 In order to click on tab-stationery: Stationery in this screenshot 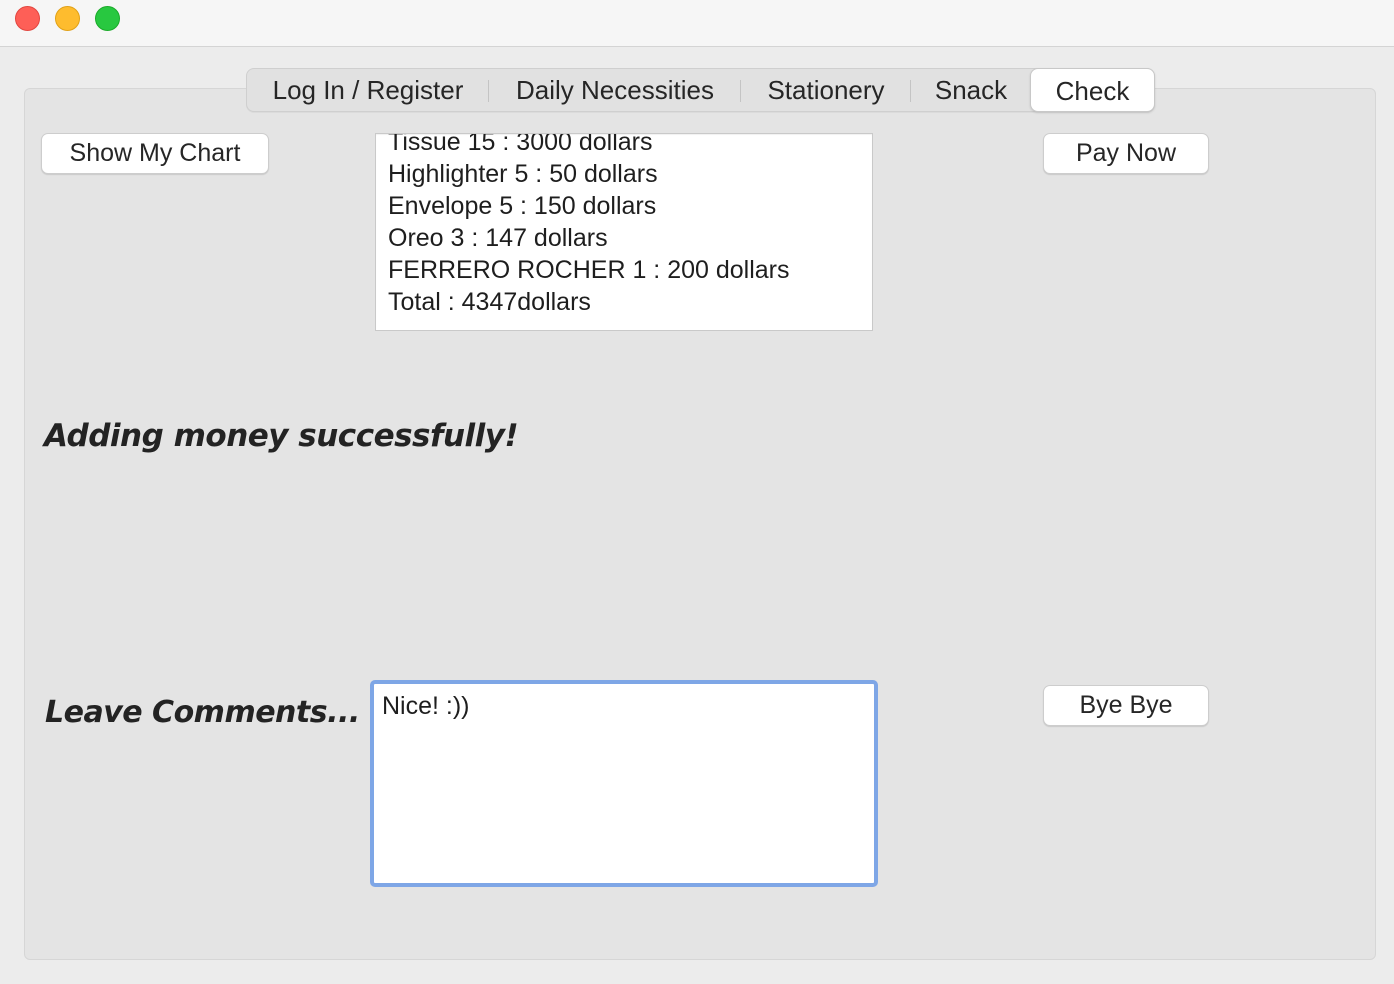, I will do `click(826, 90)`.